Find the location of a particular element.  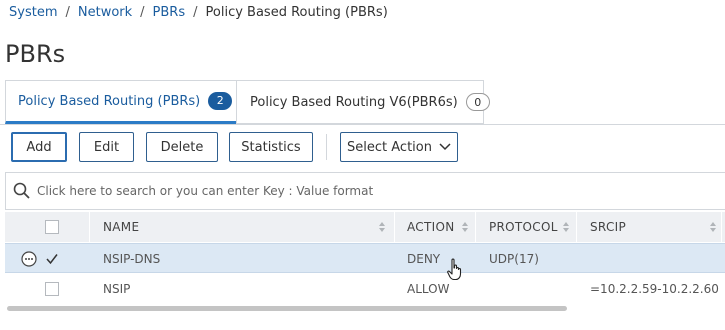

tab-pbrs: Policy Based Routing (PBRs) 2 is located at coordinates (121, 102).